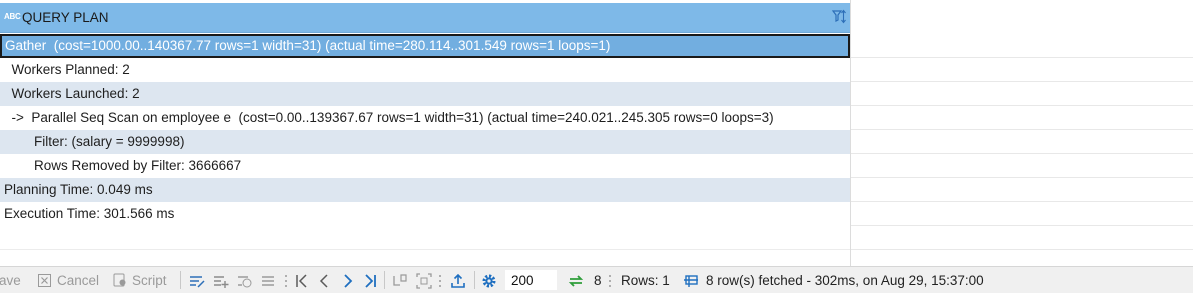 The image size is (1193, 293). What do you see at coordinates (12, 16) in the screenshot?
I see `text-type-icon: ABC` at bounding box center [12, 16].